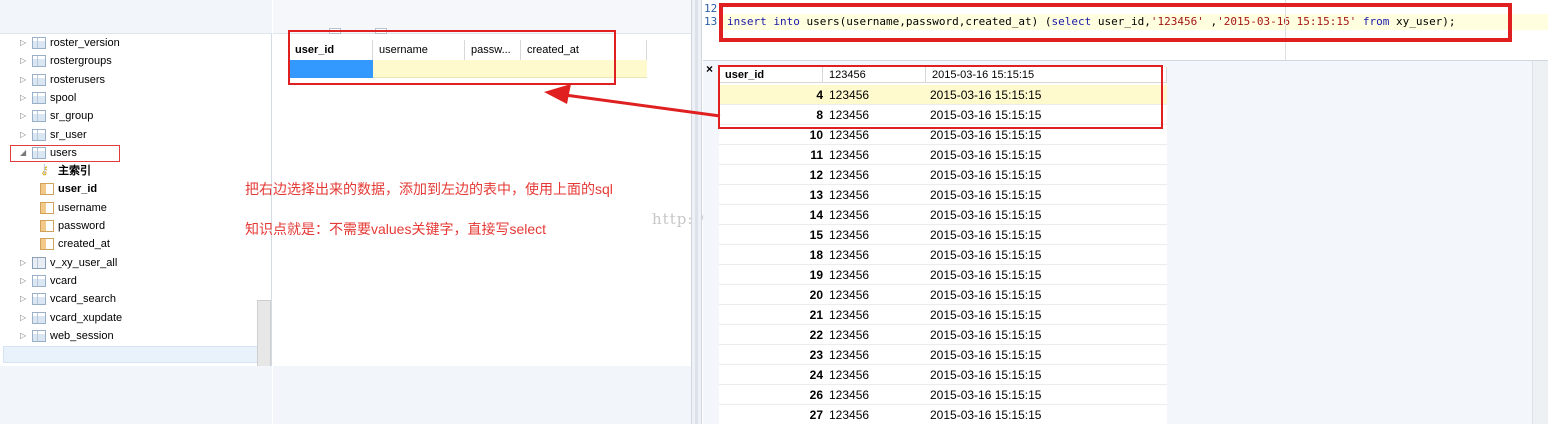 This screenshot has height=424, width=1548. What do you see at coordinates (136, 354) in the screenshot?
I see `tree-selection-bar` at bounding box center [136, 354].